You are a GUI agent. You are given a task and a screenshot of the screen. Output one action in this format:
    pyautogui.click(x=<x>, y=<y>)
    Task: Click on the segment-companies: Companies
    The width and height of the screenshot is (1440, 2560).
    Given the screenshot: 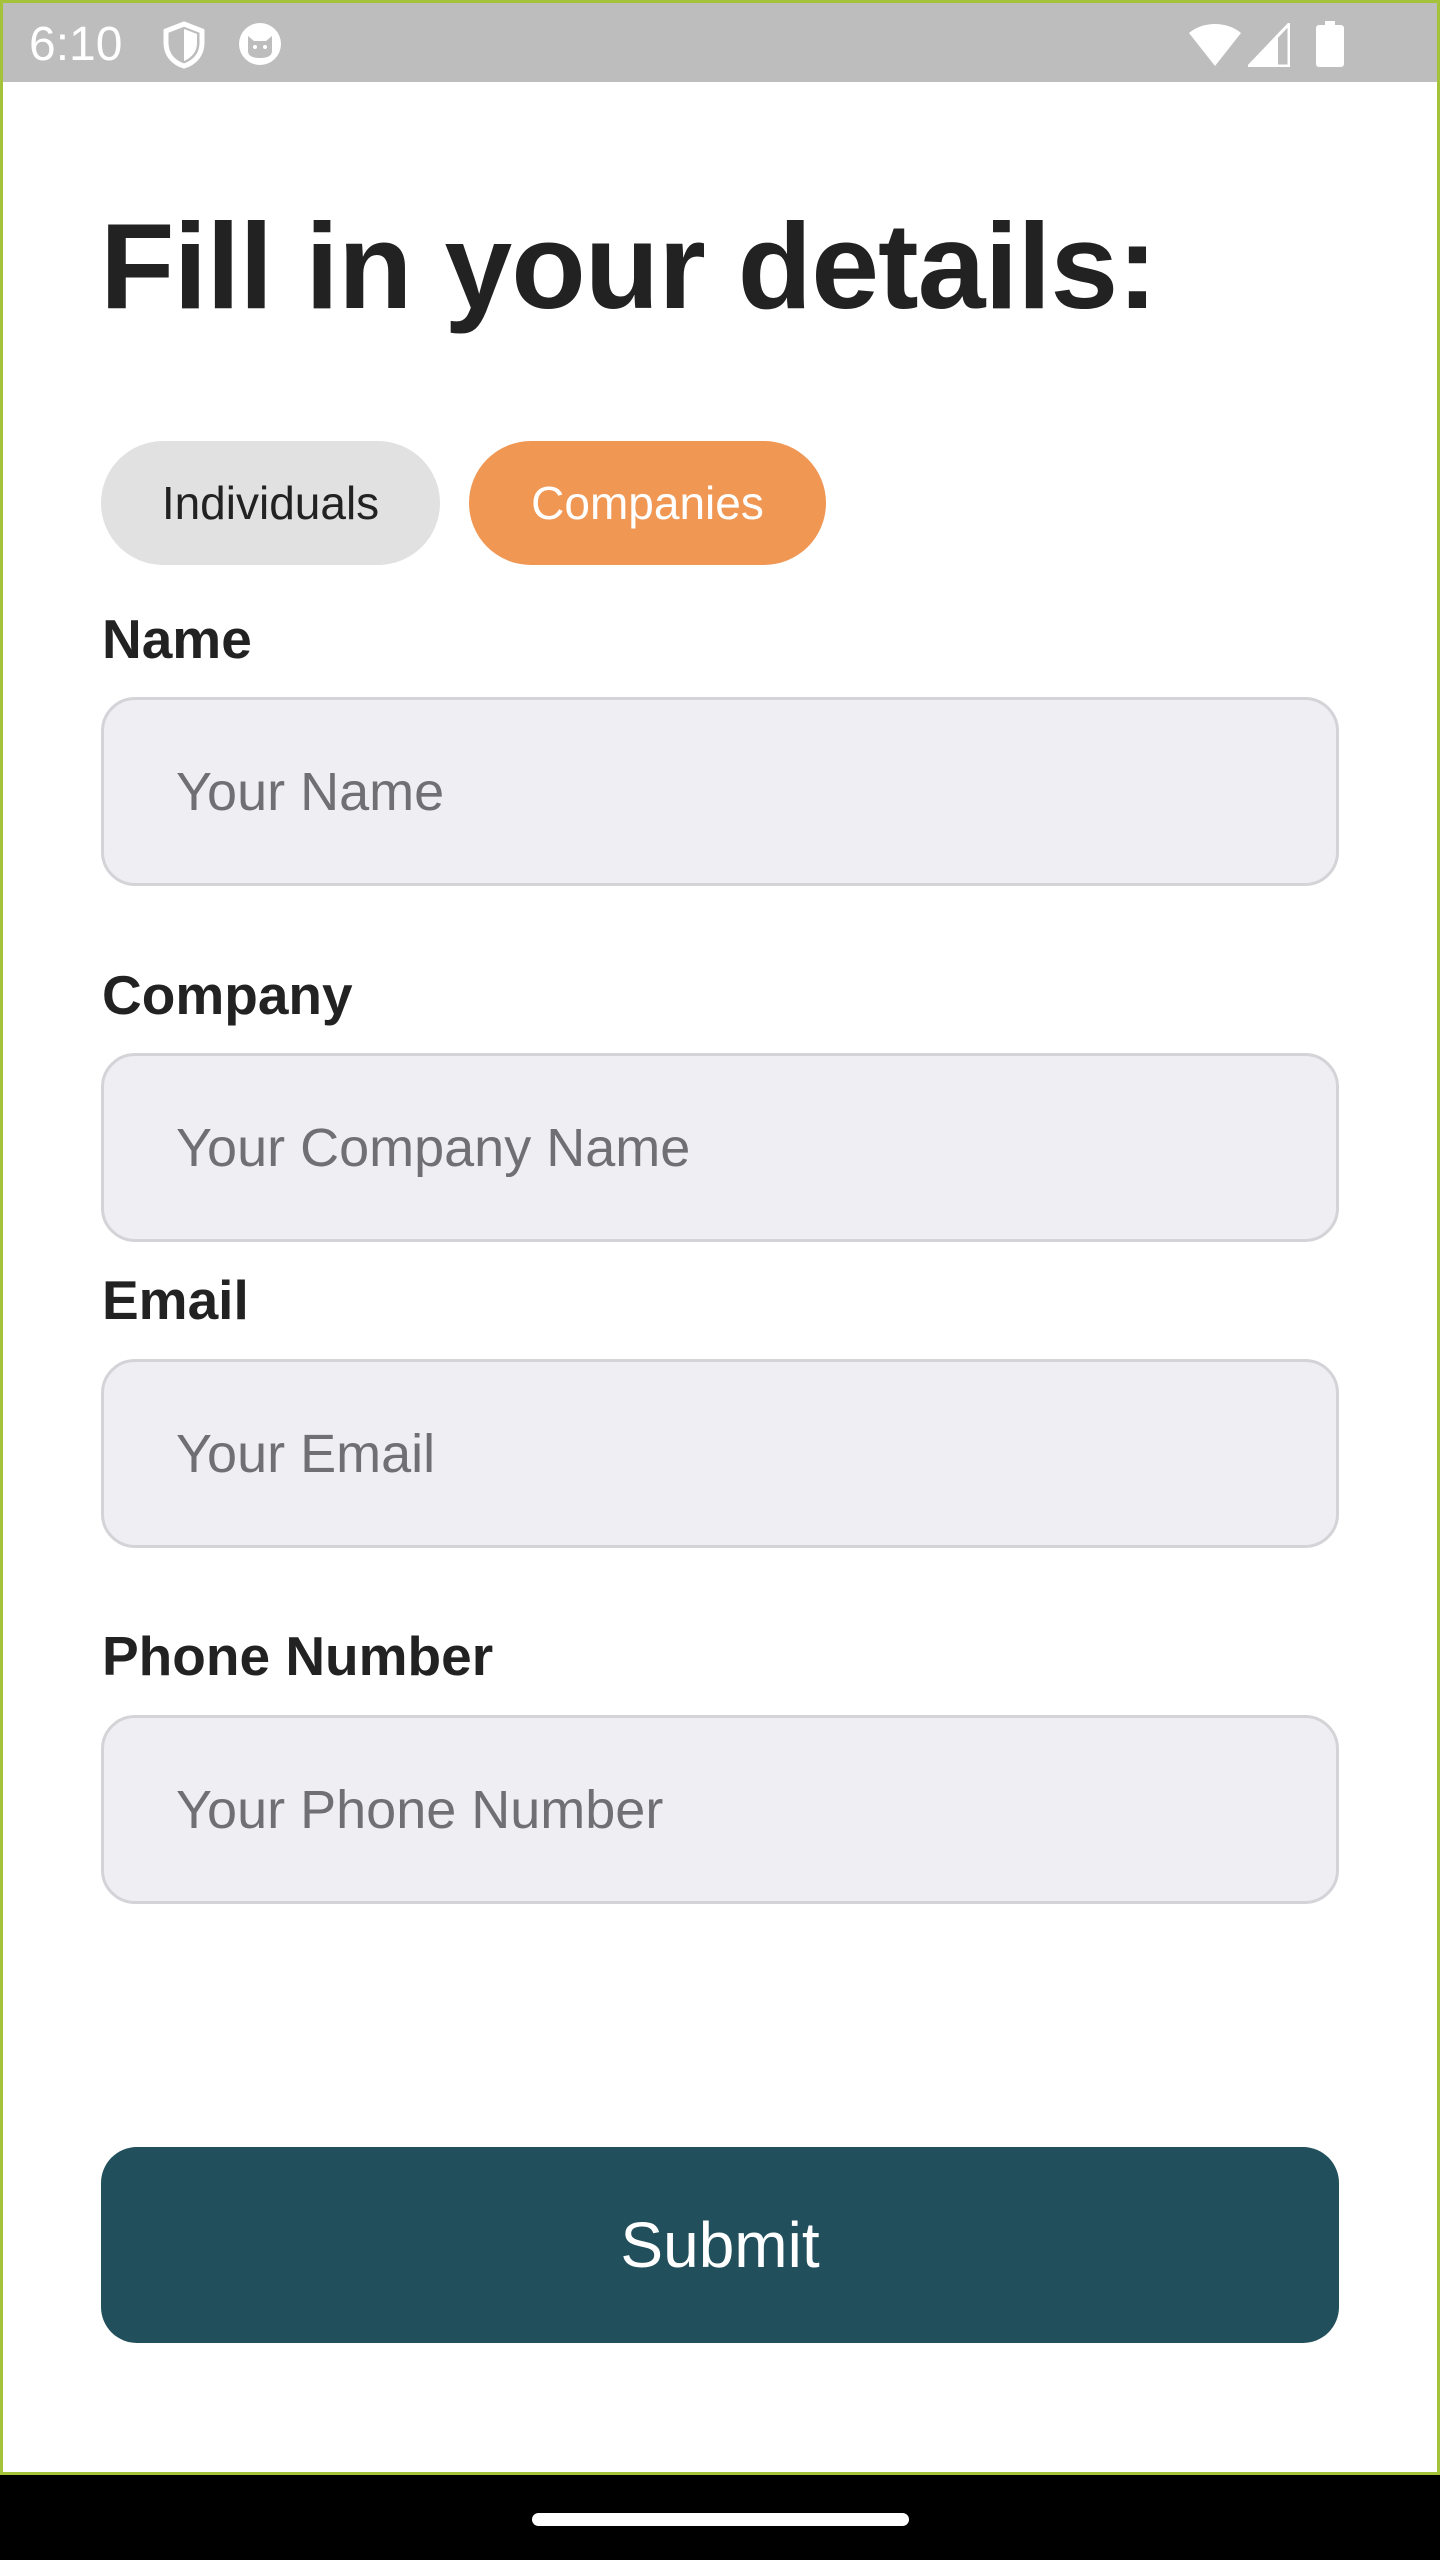 What is the action you would take?
    pyautogui.click(x=647, y=503)
    